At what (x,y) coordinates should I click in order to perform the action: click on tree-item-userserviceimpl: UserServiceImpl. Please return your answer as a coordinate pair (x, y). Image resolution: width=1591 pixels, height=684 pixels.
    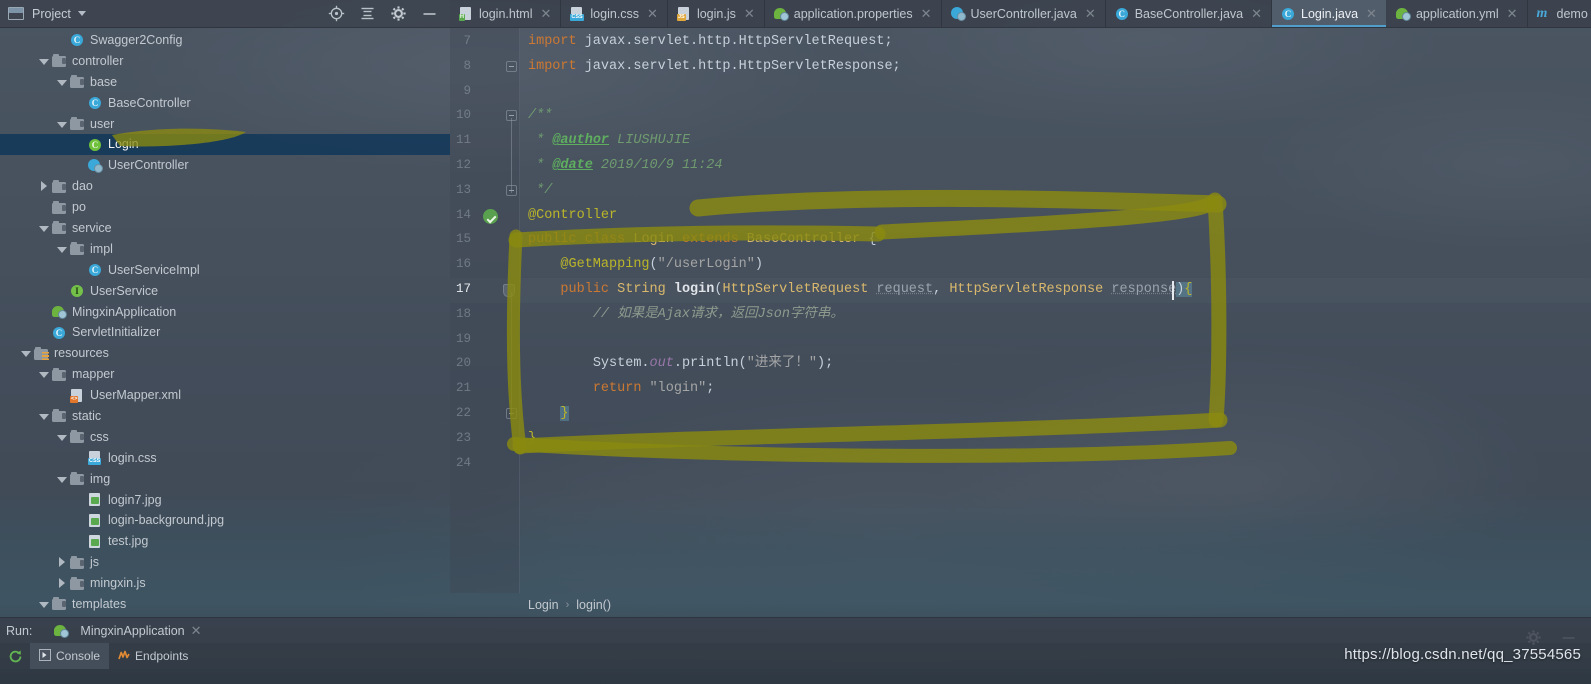
    Looking at the image, I should click on (225, 270).